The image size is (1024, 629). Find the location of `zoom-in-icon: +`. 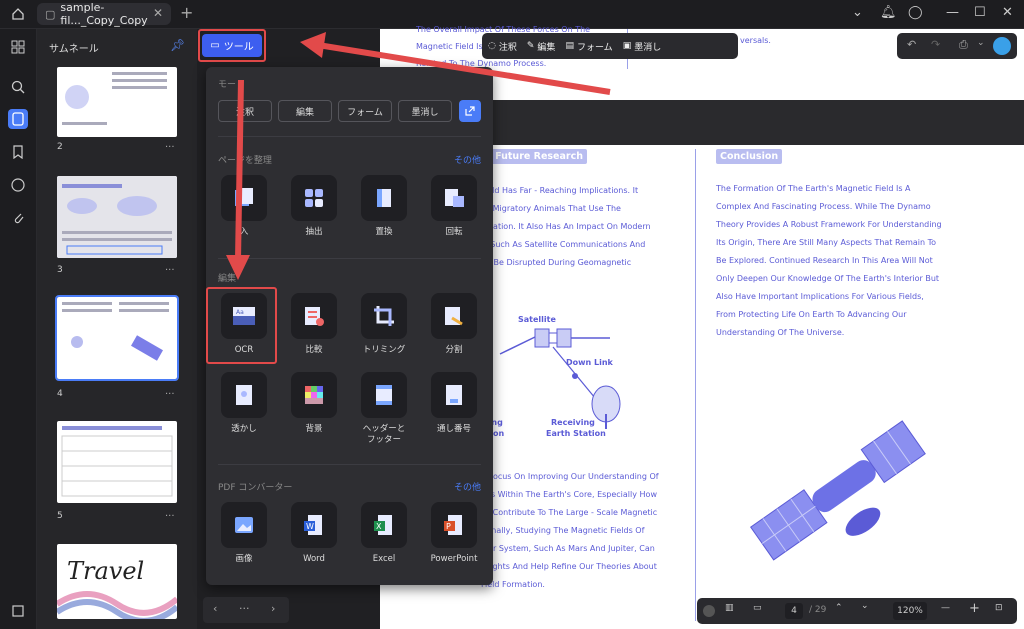

zoom-in-icon: + is located at coordinates (974, 608).